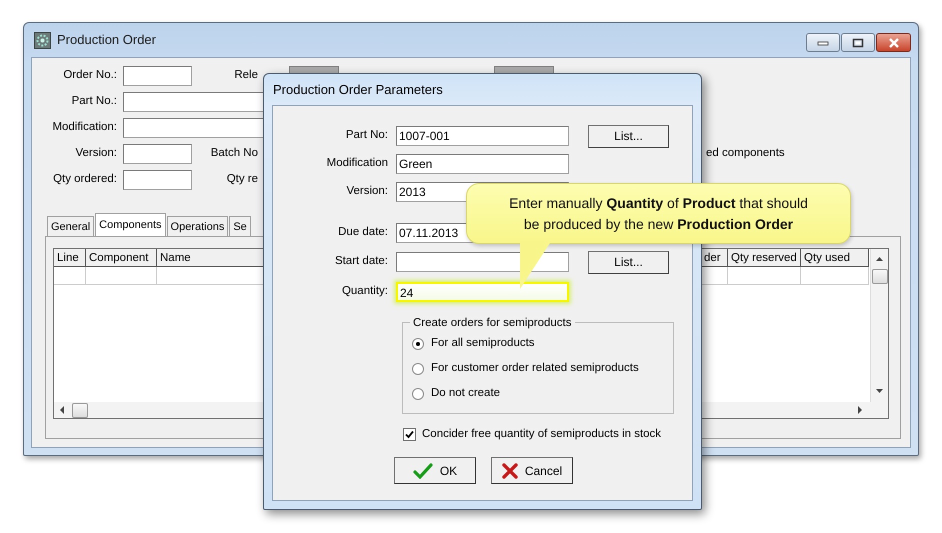 Image resolution: width=942 pixels, height=533 pixels. What do you see at coordinates (363, 232) in the screenshot?
I see `field-label: Due date:` at bounding box center [363, 232].